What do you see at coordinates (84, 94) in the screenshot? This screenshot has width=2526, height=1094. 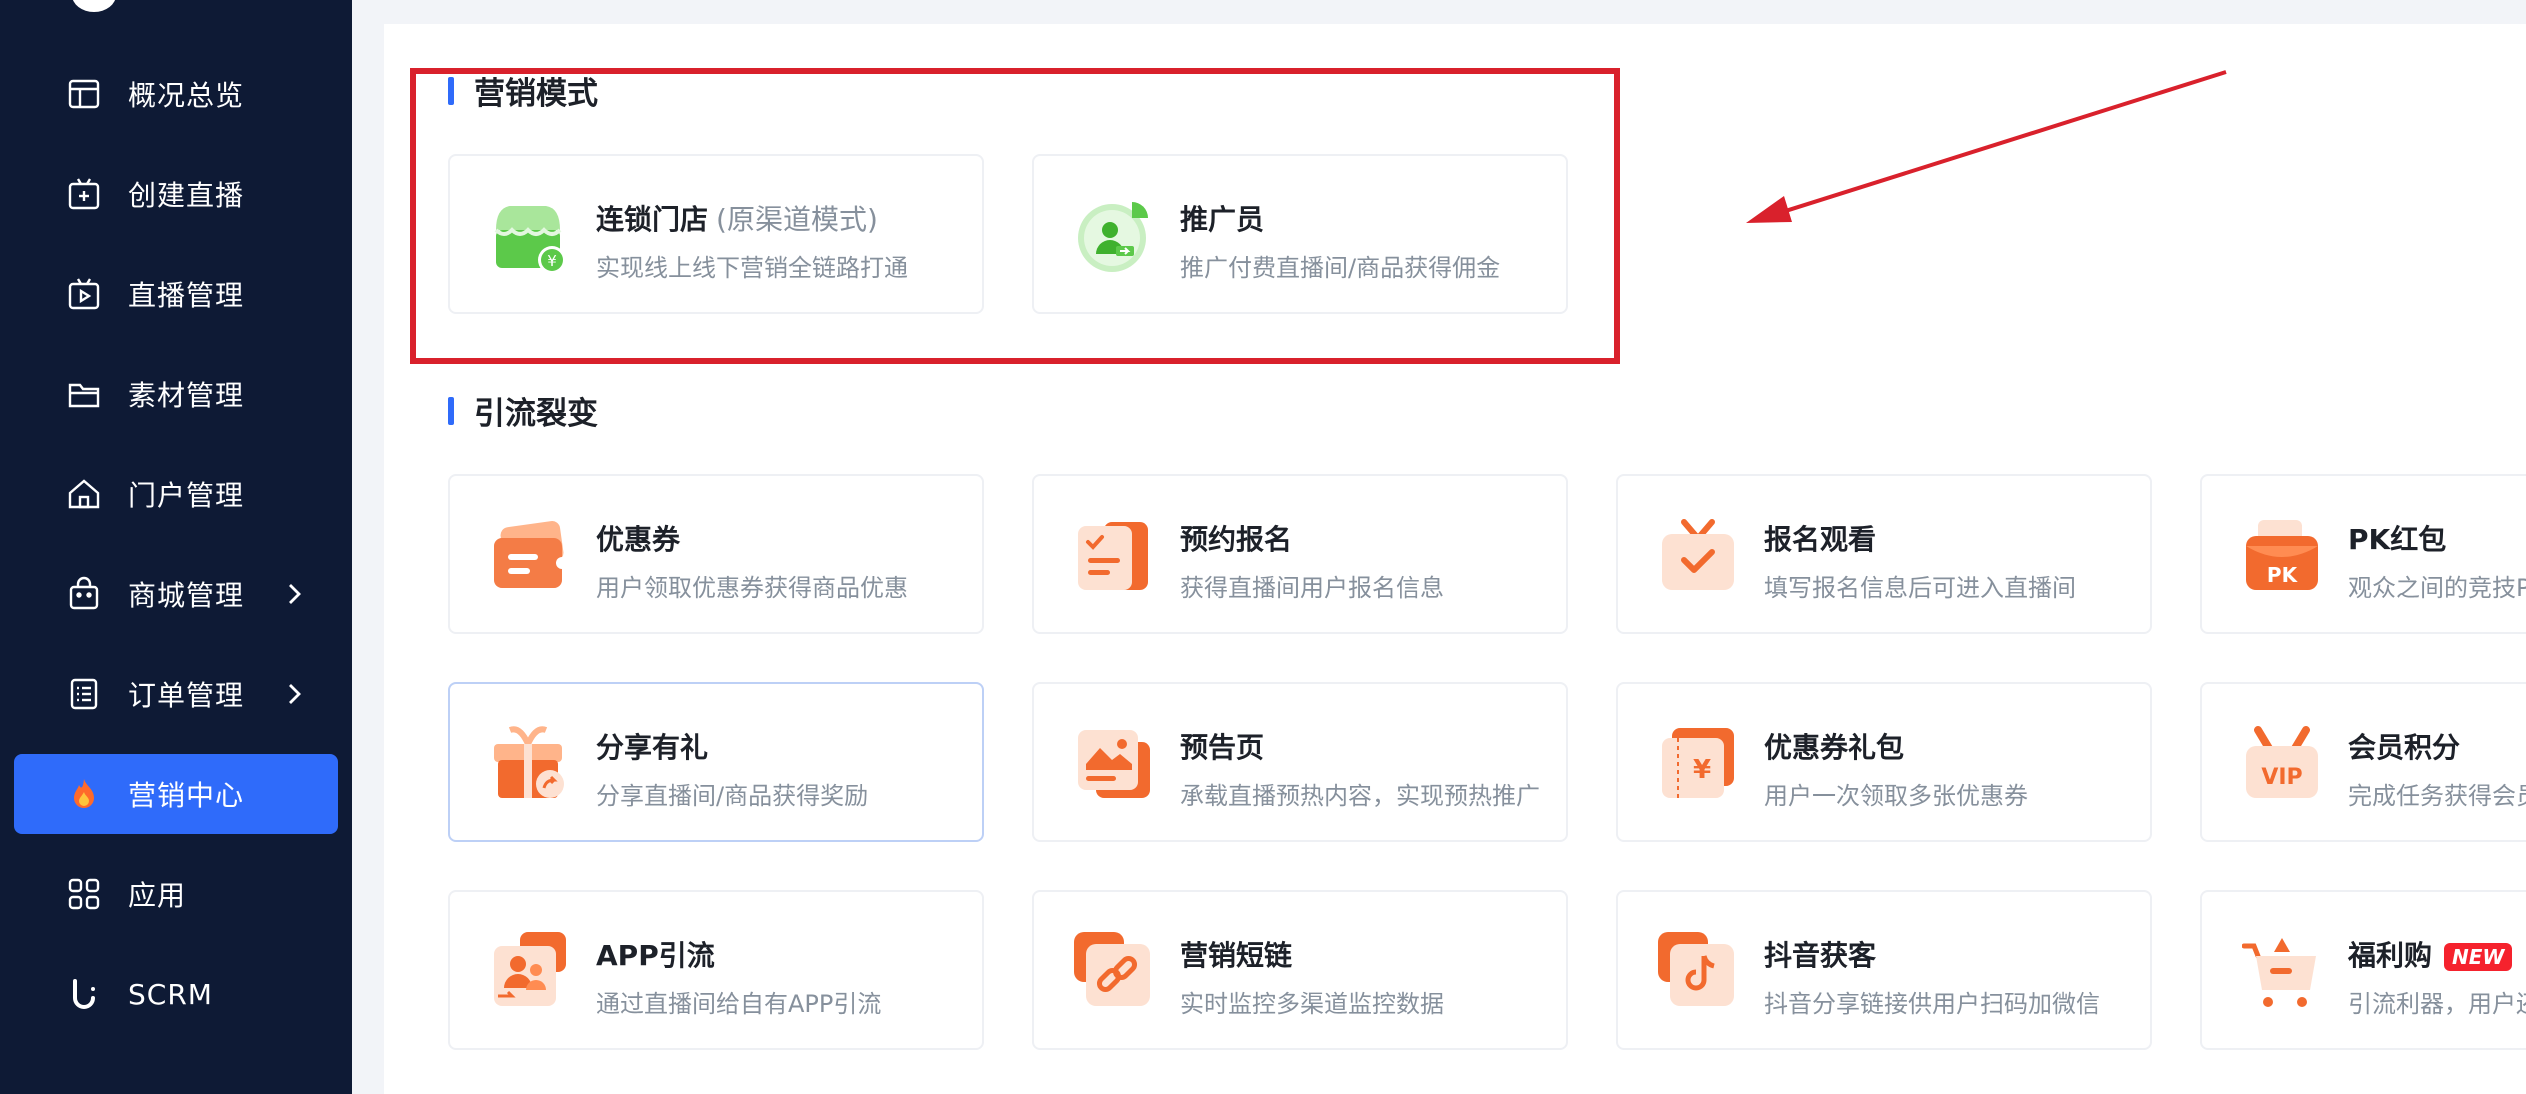 I see `dashboard-icon` at bounding box center [84, 94].